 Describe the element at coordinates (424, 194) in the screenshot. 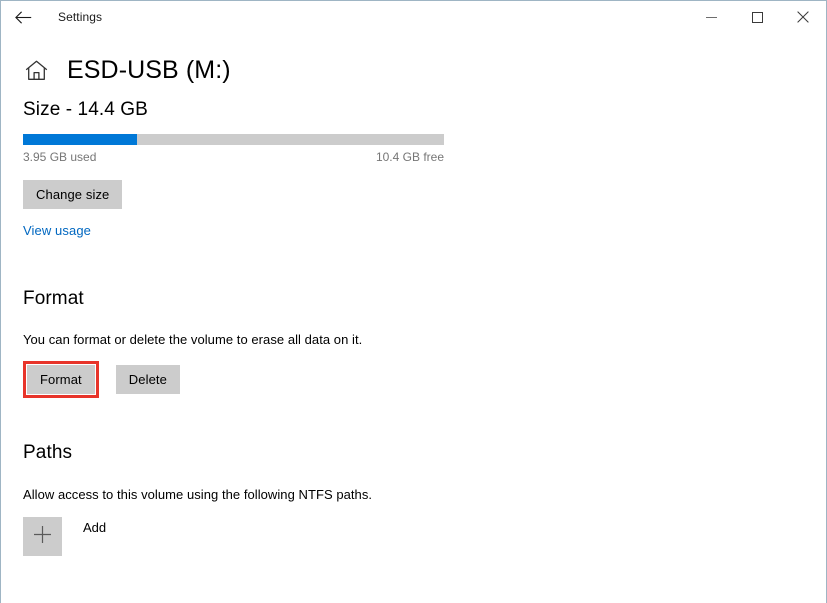

I see `change-size-row: Change size` at that location.